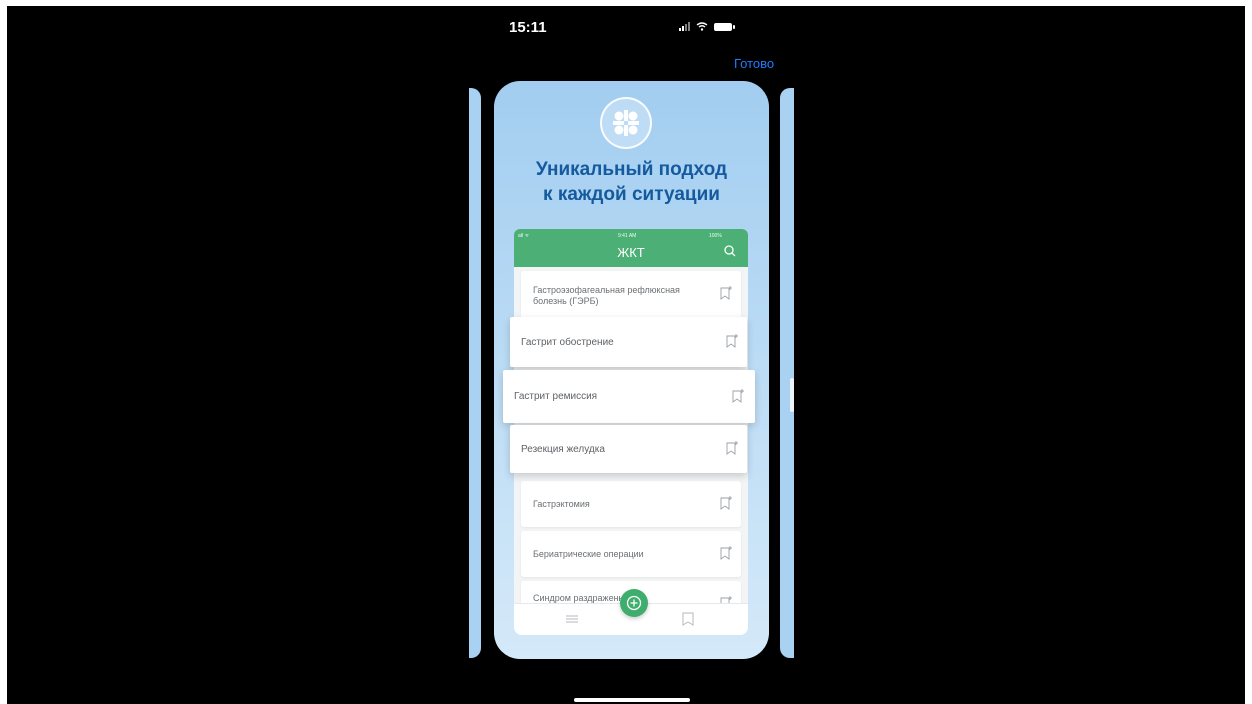  I want to click on done-button: Готово, so click(754, 63).